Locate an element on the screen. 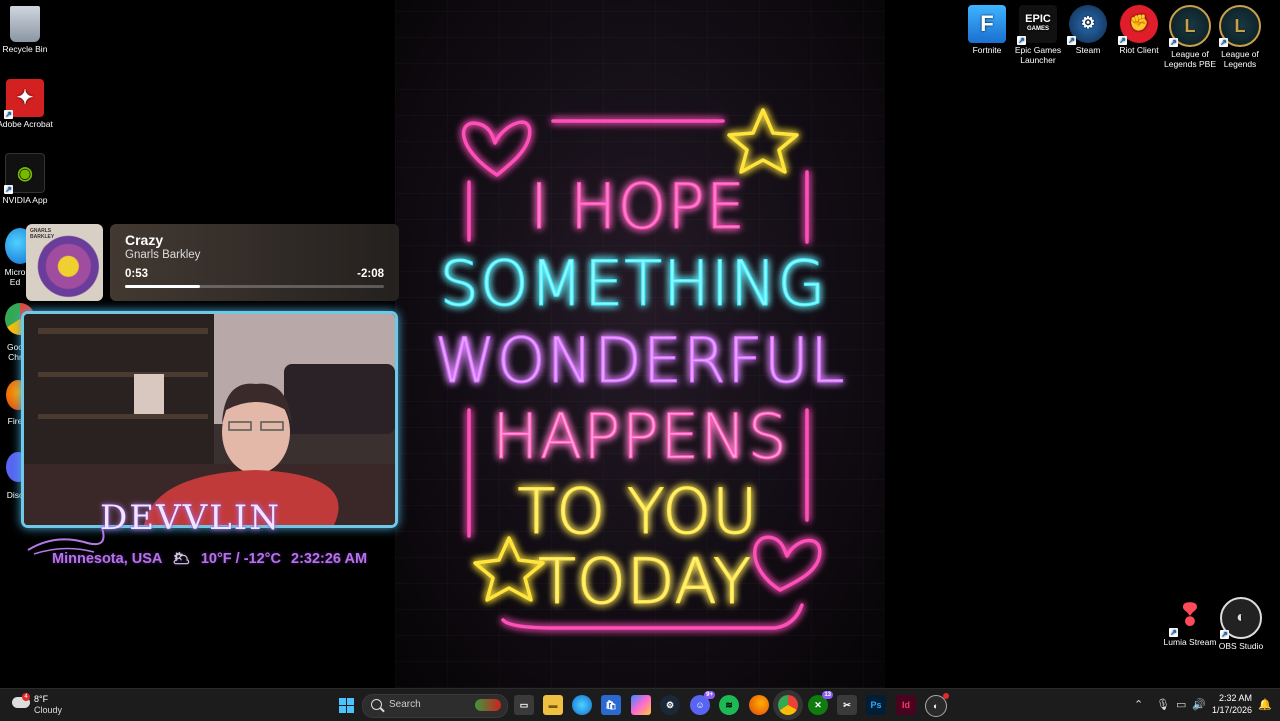 The height and width of the screenshot is (721, 1280). obs-button: ◐ is located at coordinates (937, 705).